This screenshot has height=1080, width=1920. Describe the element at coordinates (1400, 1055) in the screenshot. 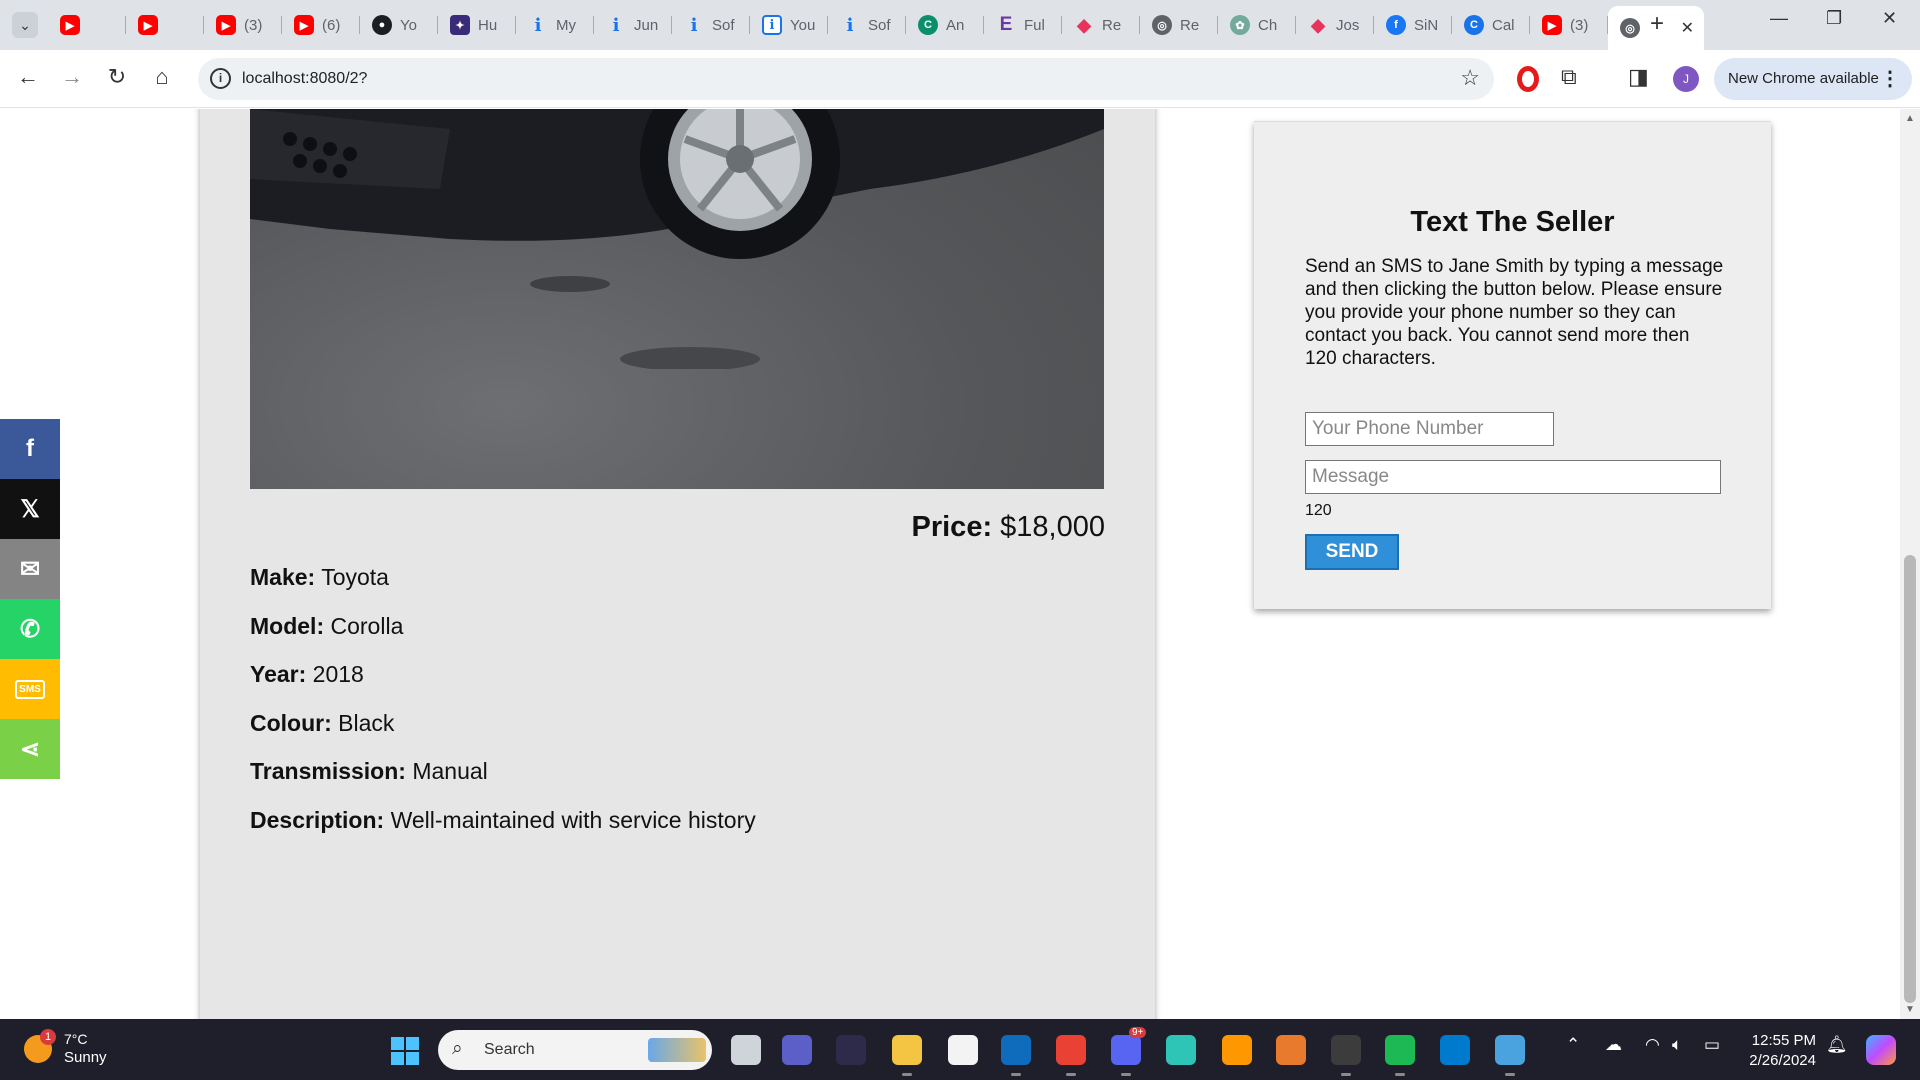

I see `spotify-icon` at that location.